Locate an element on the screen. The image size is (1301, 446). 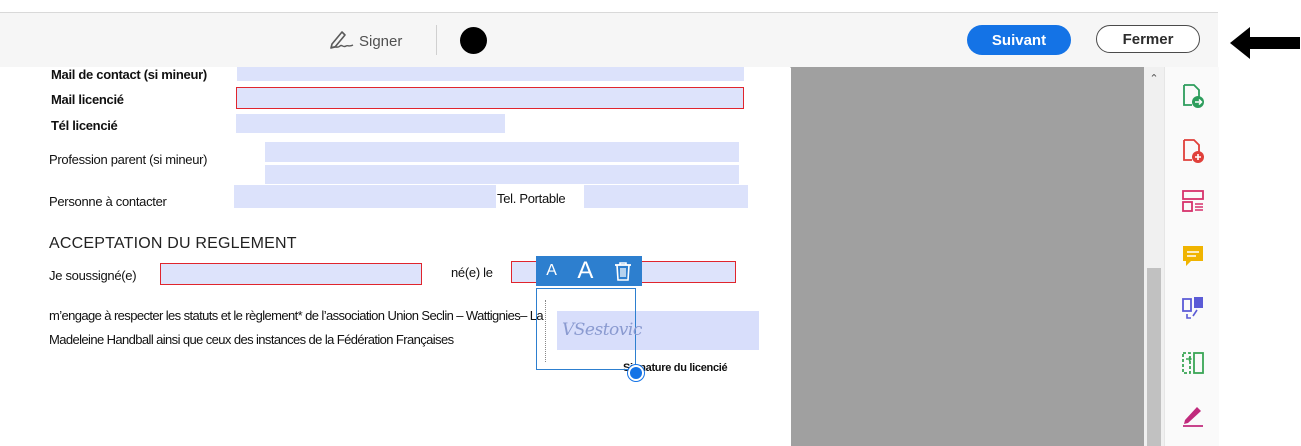
personne-label: Personne à contacter is located at coordinates (108, 201).